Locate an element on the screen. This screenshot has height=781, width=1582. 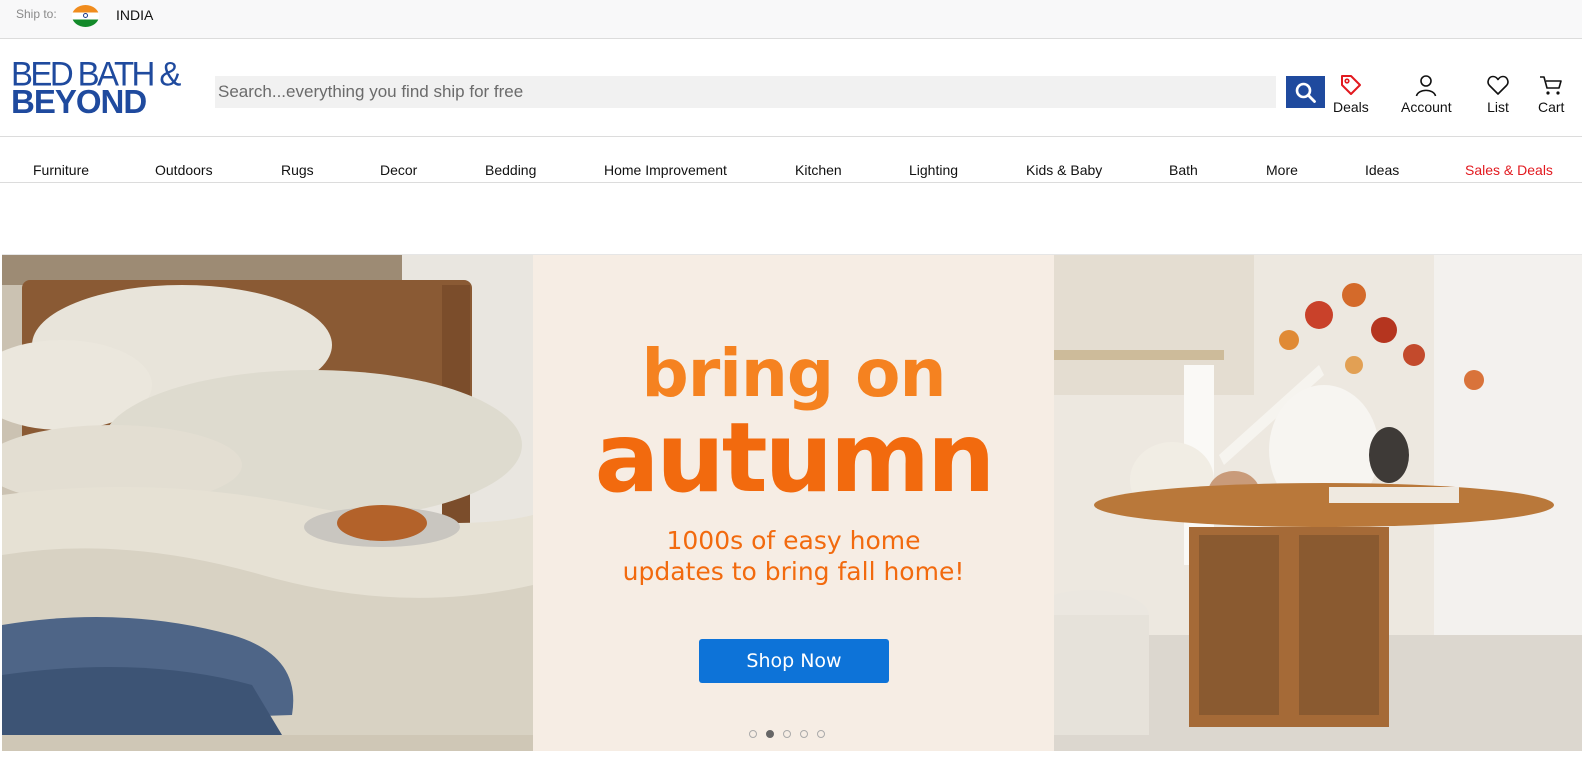
search-input is located at coordinates (745, 92).